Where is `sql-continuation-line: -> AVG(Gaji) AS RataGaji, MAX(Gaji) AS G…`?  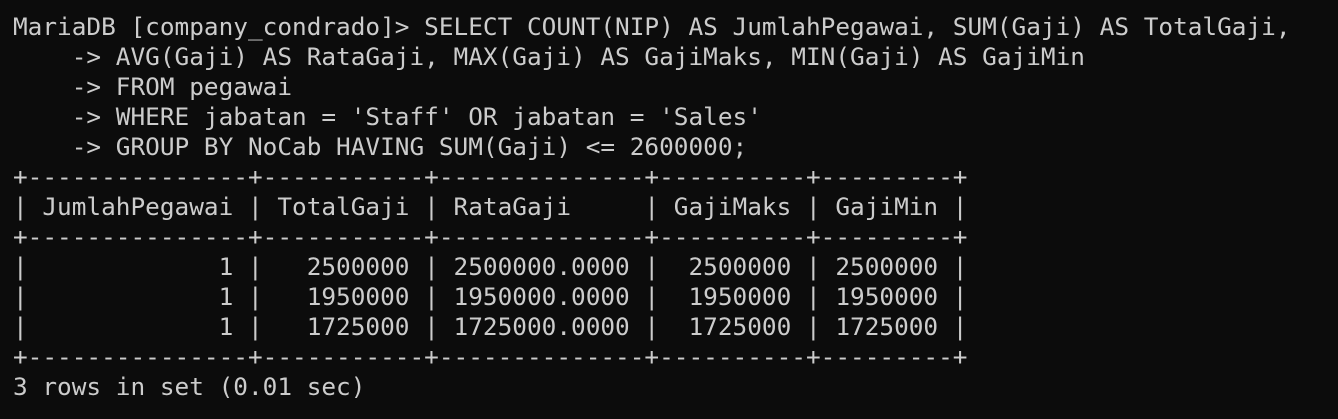
sql-continuation-line: -> AVG(Gaji) AS RataGaji, MAX(Gaji) AS G… is located at coordinates (549, 56).